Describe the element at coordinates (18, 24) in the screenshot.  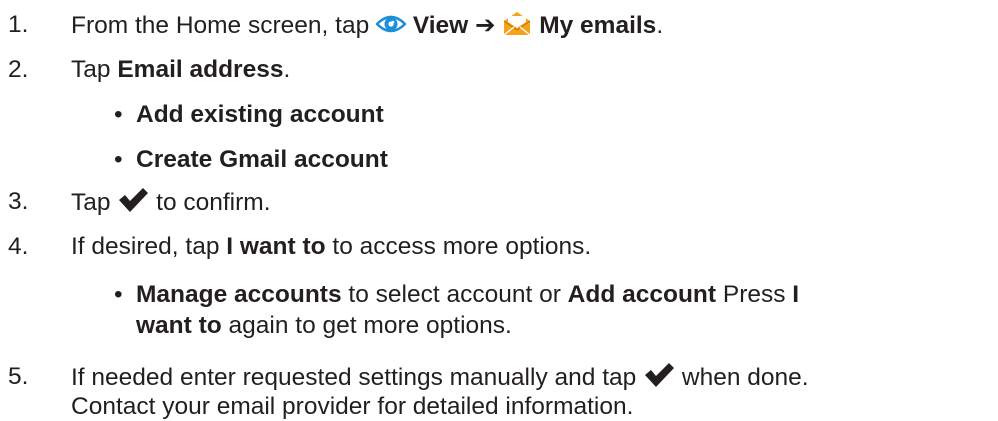
I see `step-number: 1.` at that location.